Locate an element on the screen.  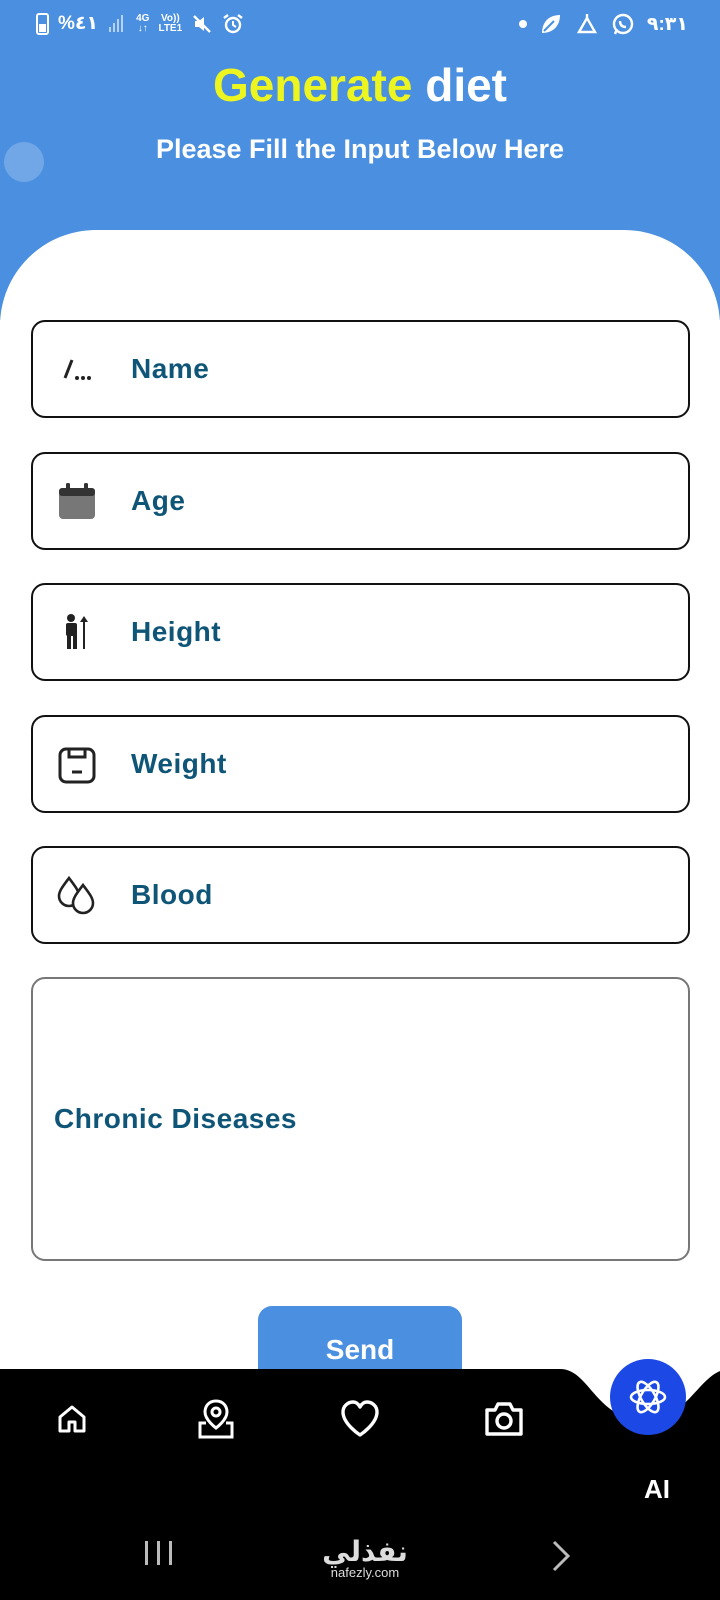
name-field-label: Name is located at coordinates (170, 368).